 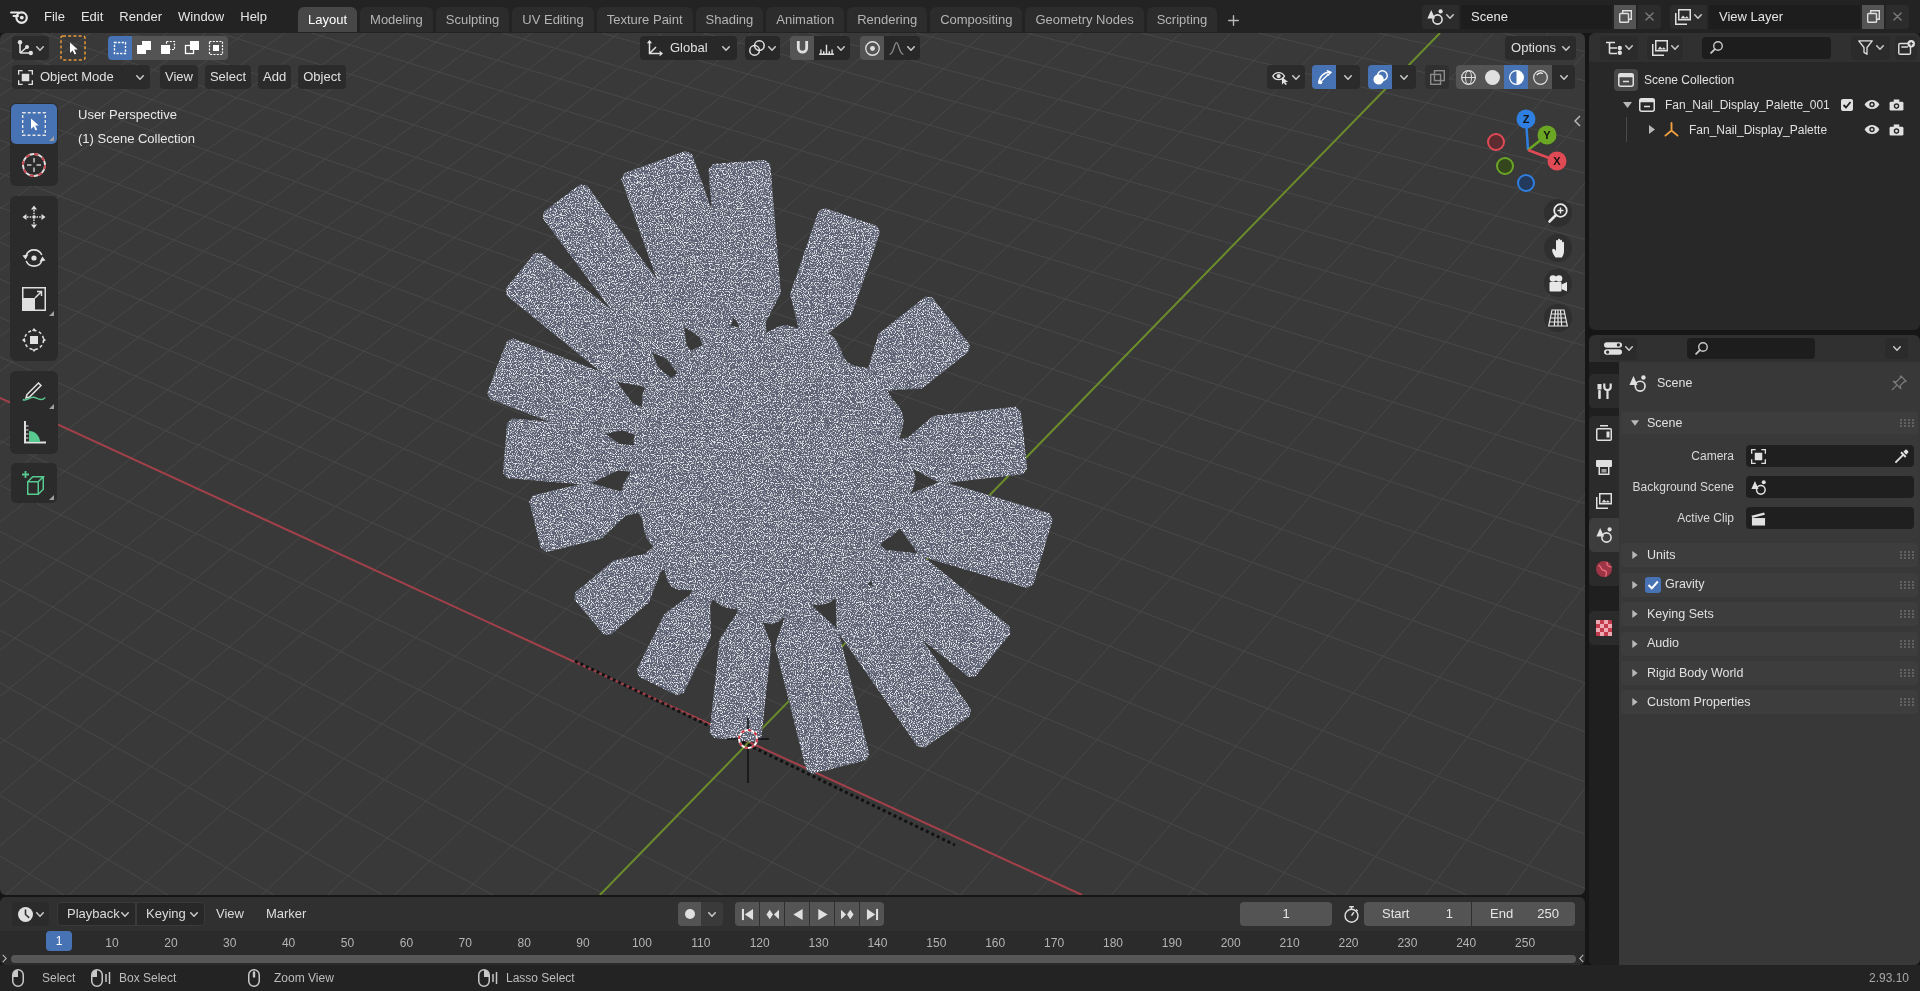 I want to click on workspace-tab: Compositing, so click(x=976, y=19).